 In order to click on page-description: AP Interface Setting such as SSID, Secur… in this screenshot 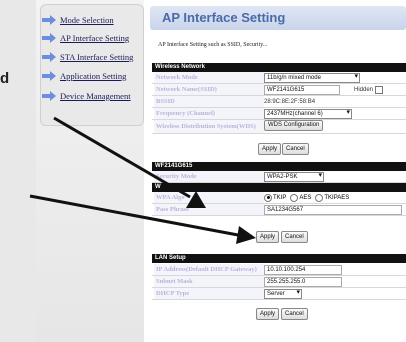, I will do `click(213, 45)`.